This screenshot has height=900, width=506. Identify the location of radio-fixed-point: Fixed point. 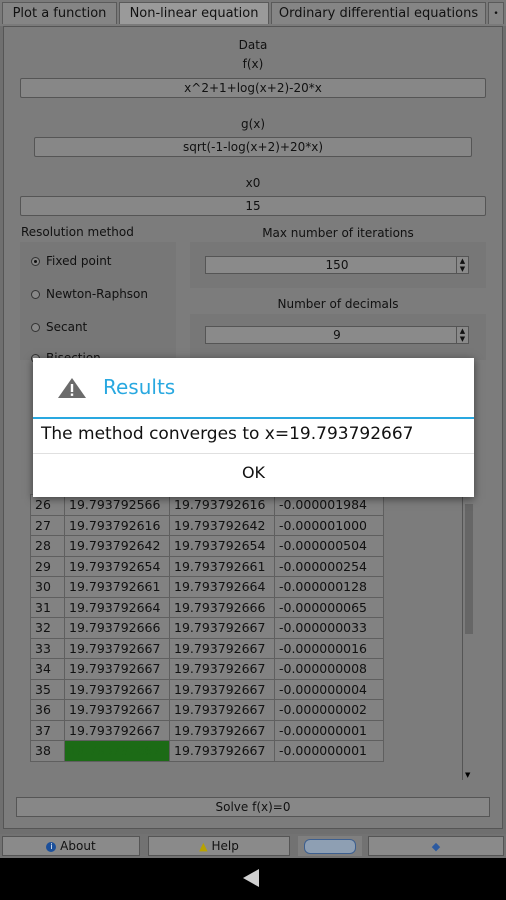
(71, 261).